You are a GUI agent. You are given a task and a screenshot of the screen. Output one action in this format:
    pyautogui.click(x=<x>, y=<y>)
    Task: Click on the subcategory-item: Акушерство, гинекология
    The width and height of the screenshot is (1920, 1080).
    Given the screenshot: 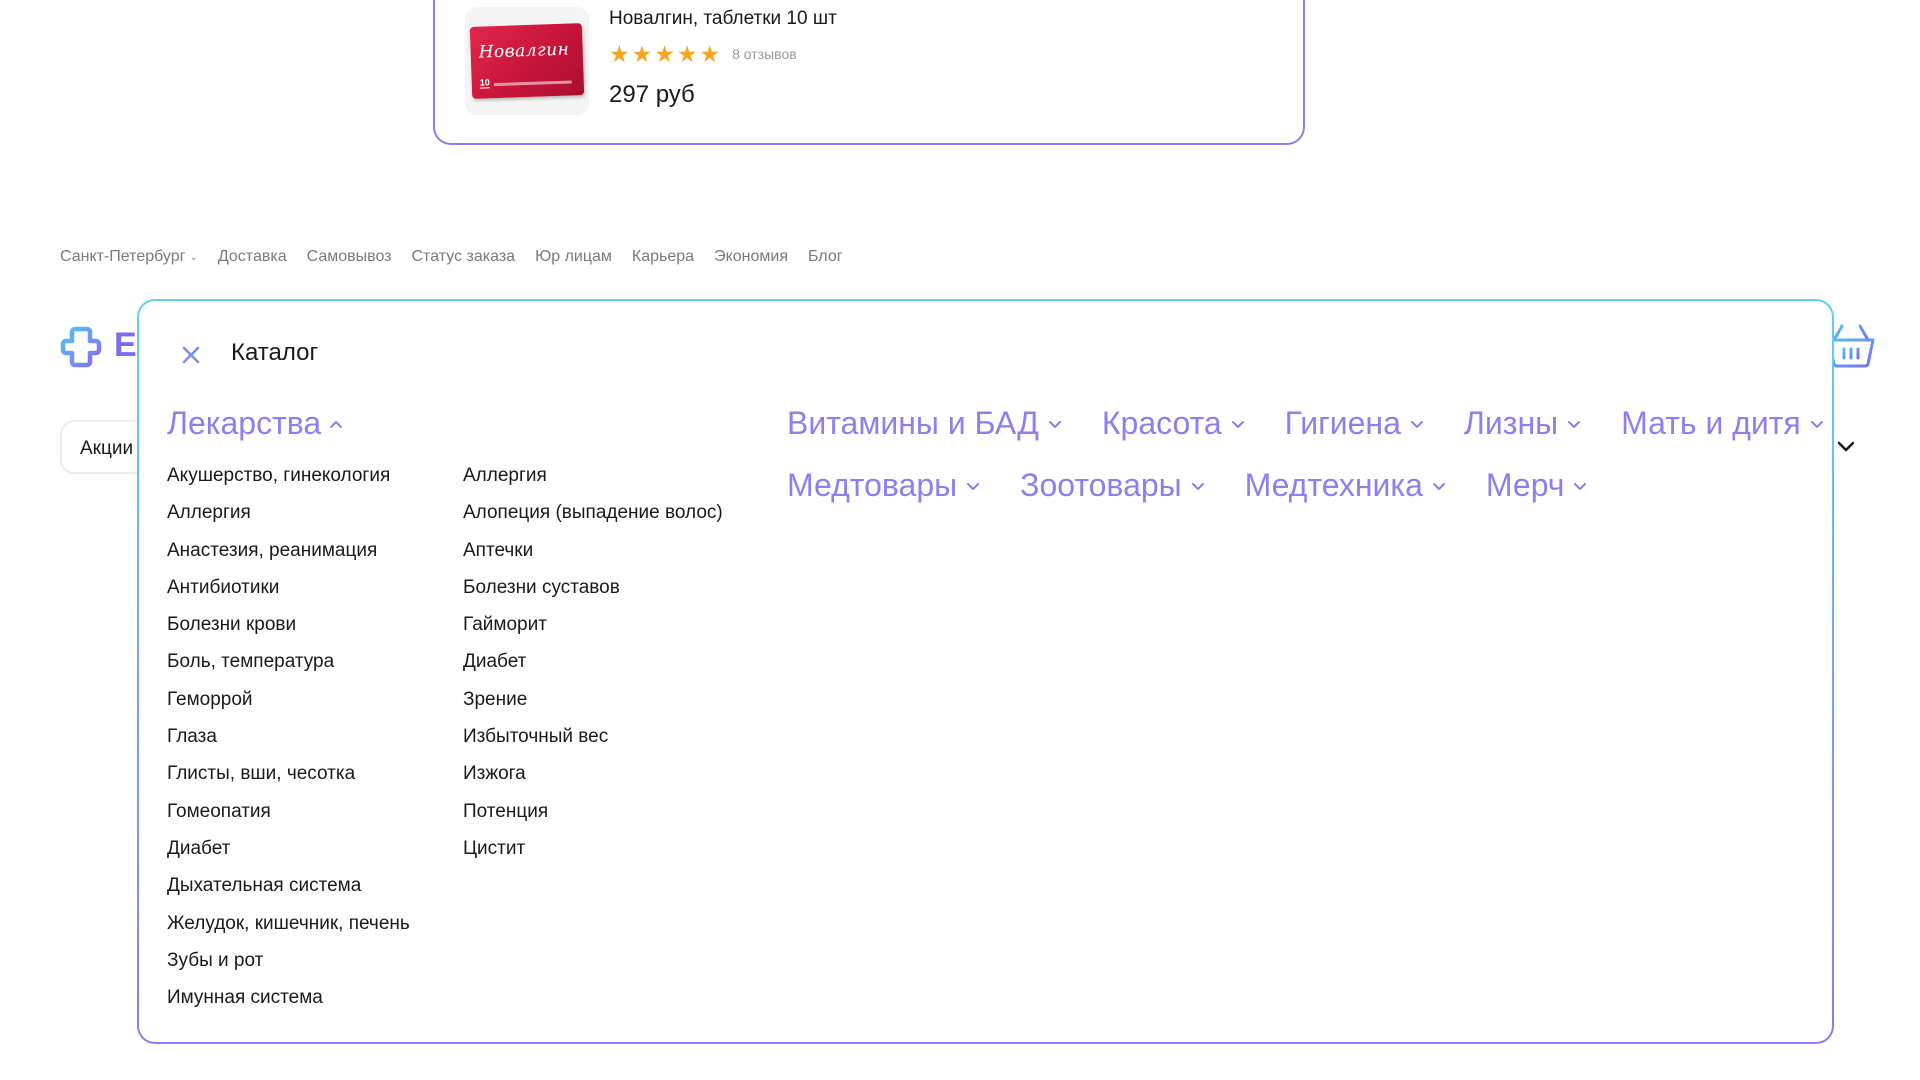 What is the action you would take?
    pyautogui.click(x=288, y=482)
    